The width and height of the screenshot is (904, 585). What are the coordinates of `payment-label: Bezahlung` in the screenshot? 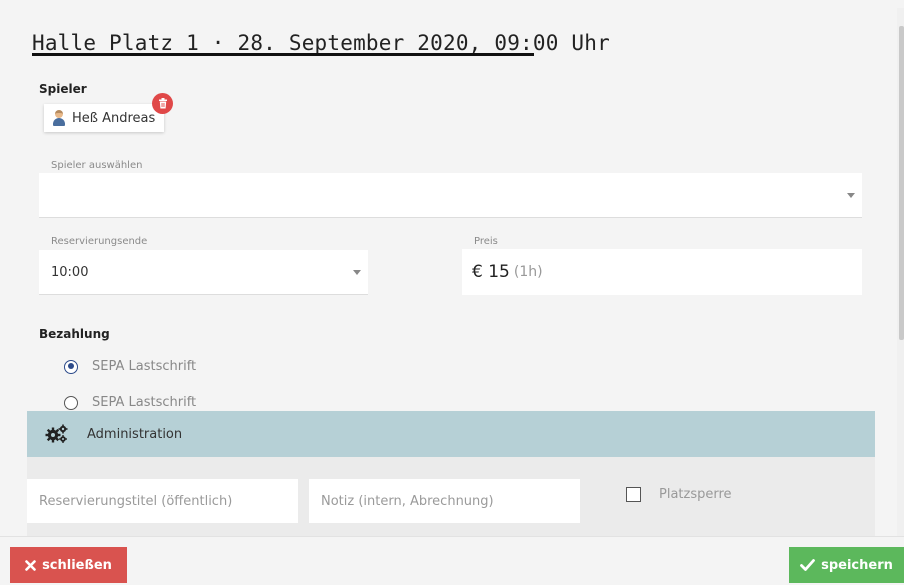 It's located at (74, 334).